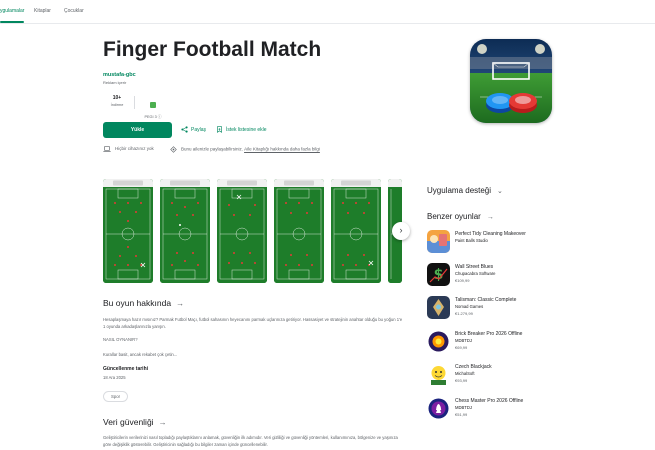  Describe the element at coordinates (461, 380) in the screenshot. I see `similar-game-price: €93,99` at that location.